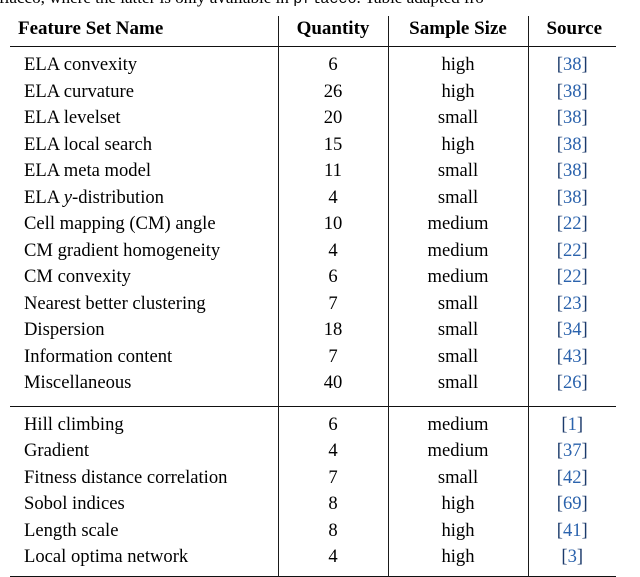 The image size is (640, 577). I want to click on citation-link: [34], so click(572, 329).